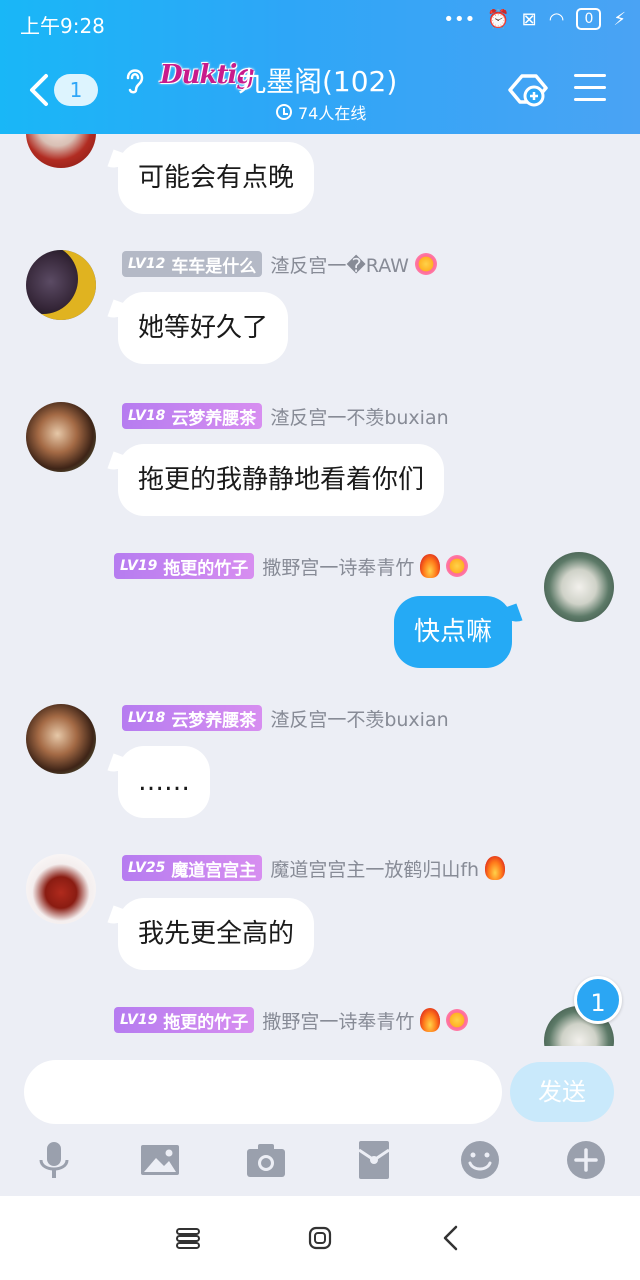 The height and width of the screenshot is (1280, 640). I want to click on sender-info: LV25 魔道宫宫主 魔道宫宫主一放鹤归山fh, so click(314, 868).